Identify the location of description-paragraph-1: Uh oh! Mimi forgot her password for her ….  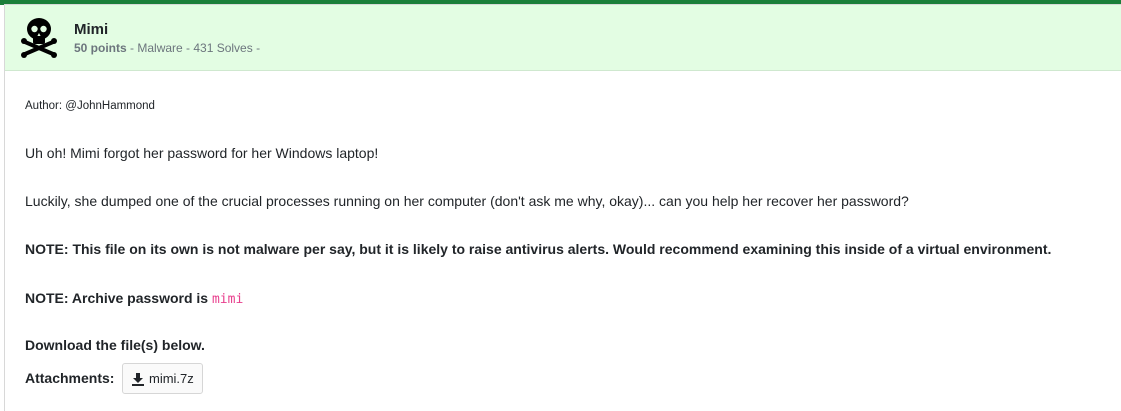
(202, 153).